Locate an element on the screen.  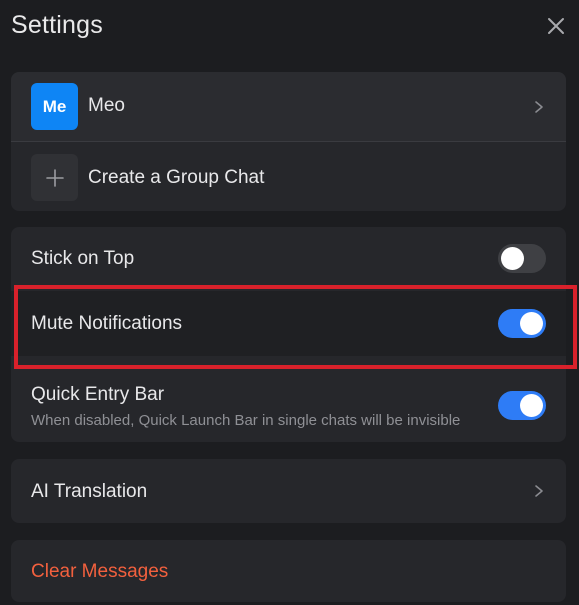
page-title: Settings is located at coordinates (57, 25).